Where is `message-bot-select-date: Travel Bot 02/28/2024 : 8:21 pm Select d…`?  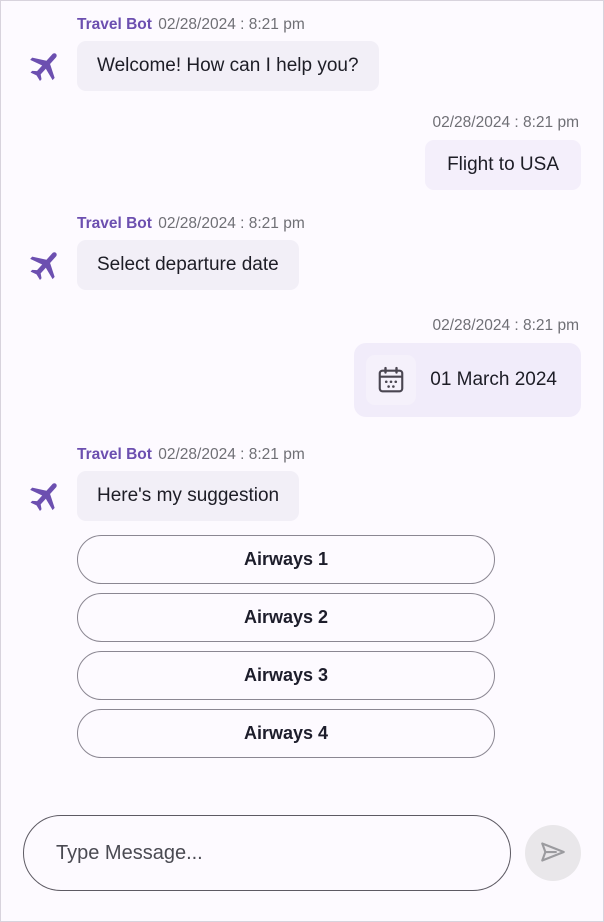
message-bot-select-date: Travel Bot 02/28/2024 : 8:21 pm Select d… is located at coordinates (302, 252).